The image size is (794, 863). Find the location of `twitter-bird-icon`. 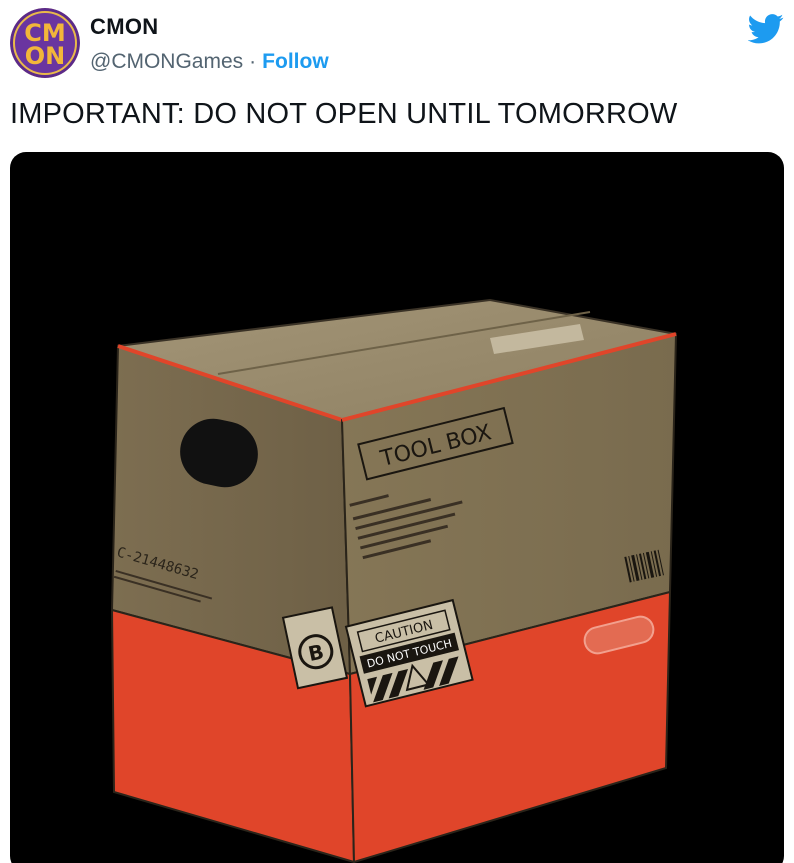

twitter-bird-icon is located at coordinates (765, 29).